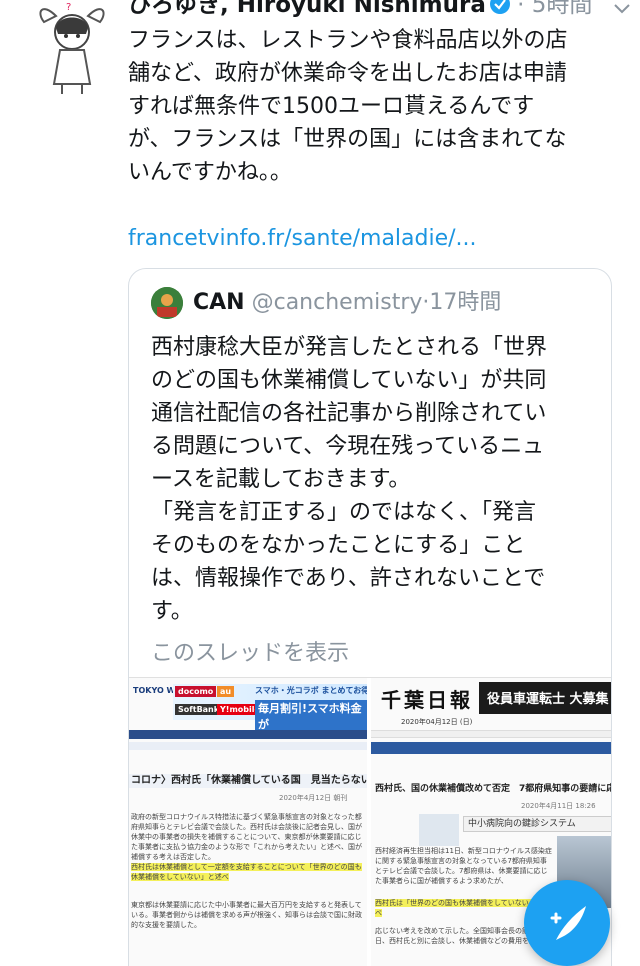 This screenshot has height=966, width=640. I want to click on ad-au: au, so click(226, 691).